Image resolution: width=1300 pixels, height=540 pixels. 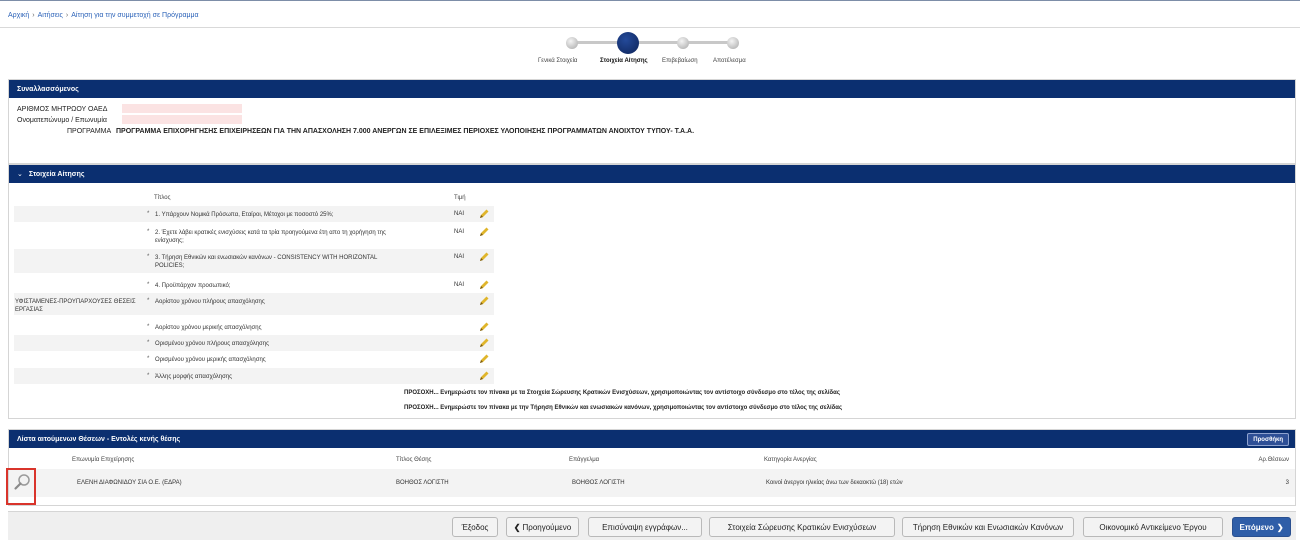 I want to click on column-header-position-title: Τίτλος Θέσης, so click(x=414, y=460).